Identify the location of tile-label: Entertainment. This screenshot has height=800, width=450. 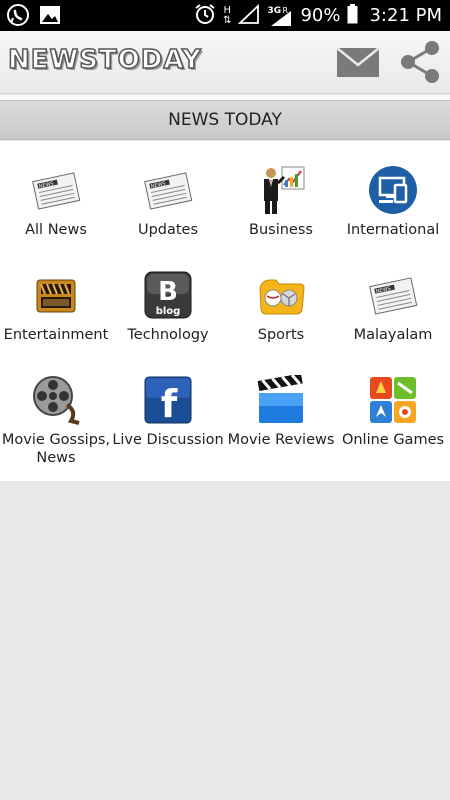
(56, 335).